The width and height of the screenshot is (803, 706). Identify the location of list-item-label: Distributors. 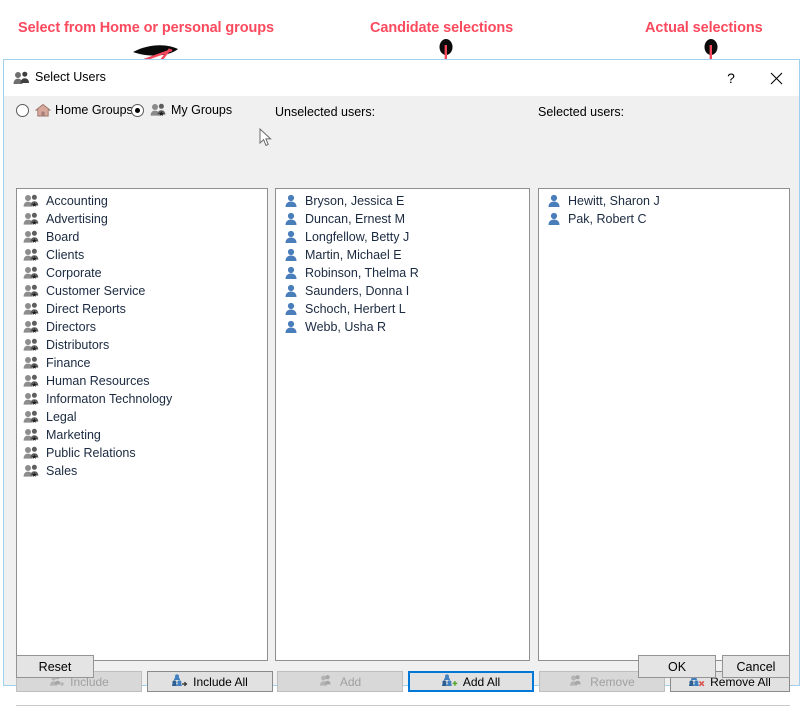
(78, 345).